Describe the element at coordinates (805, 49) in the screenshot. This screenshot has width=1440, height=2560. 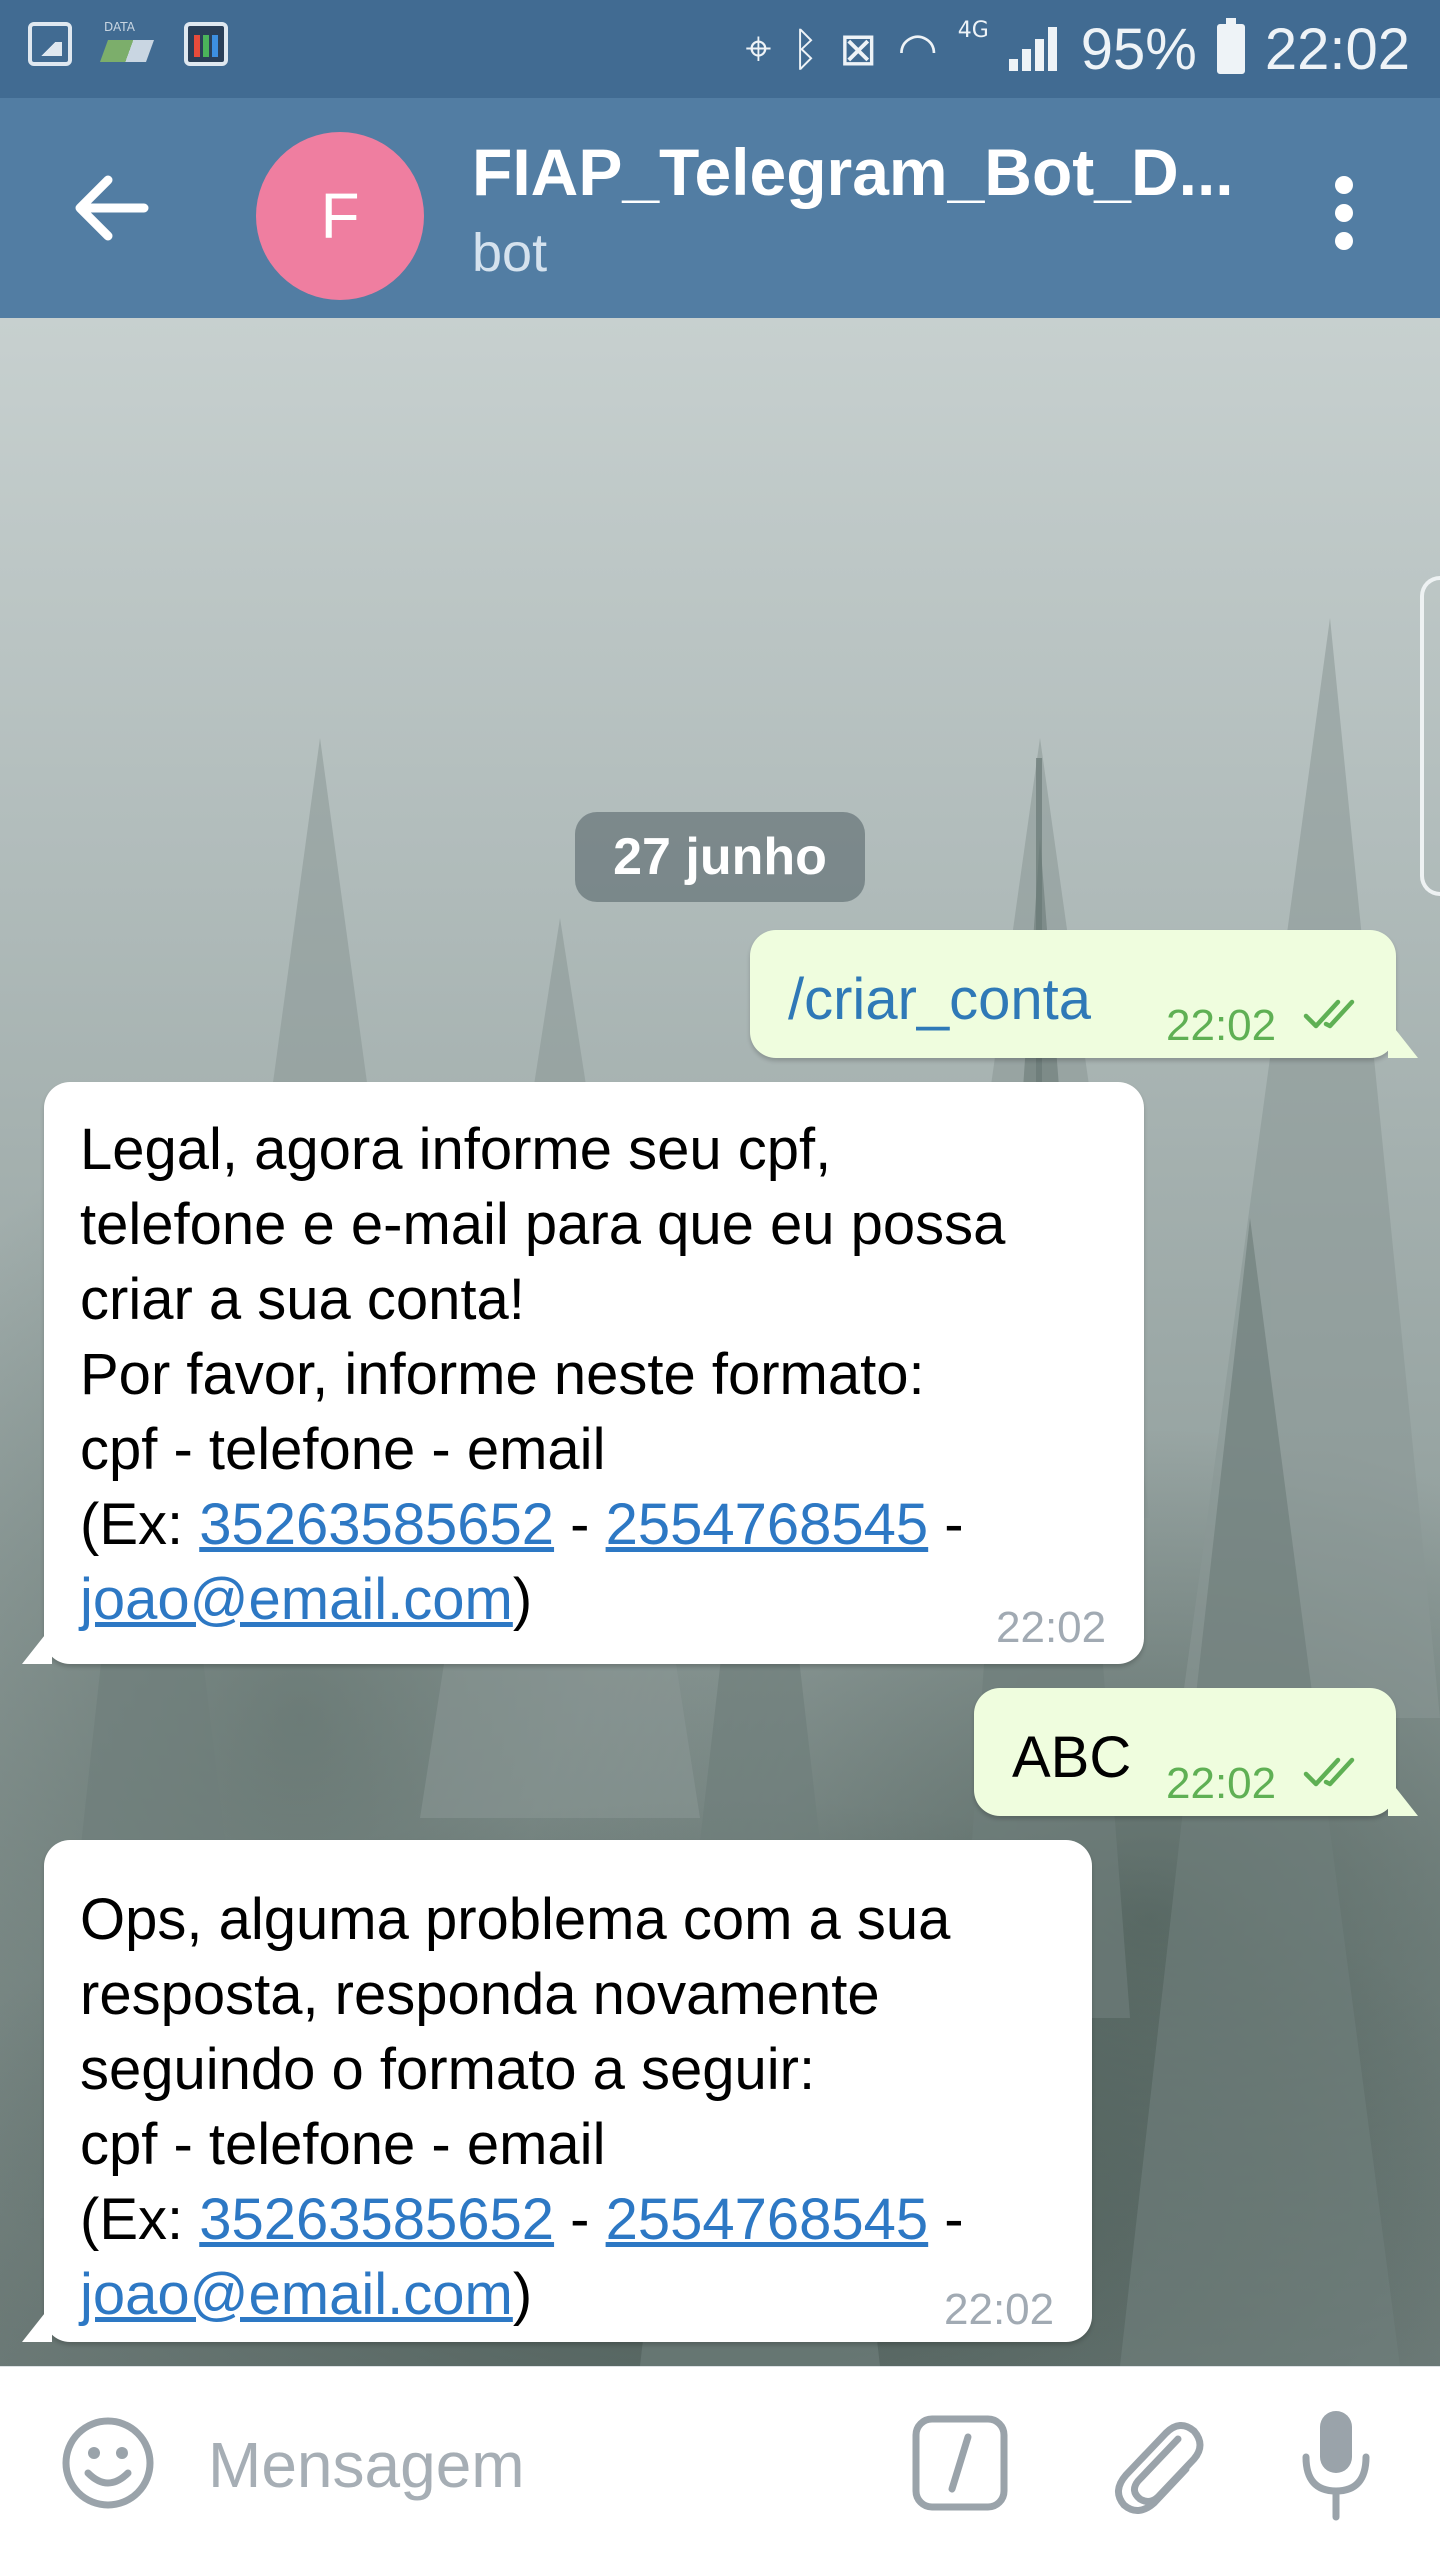
I see `bluetooth-icon: ᛒ` at that location.